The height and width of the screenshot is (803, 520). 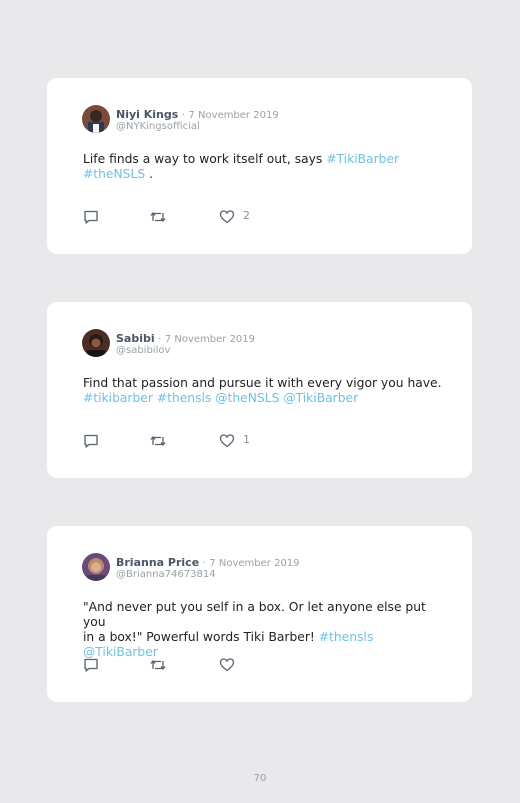 What do you see at coordinates (135, 338) in the screenshot?
I see `author-name: Sabibi` at bounding box center [135, 338].